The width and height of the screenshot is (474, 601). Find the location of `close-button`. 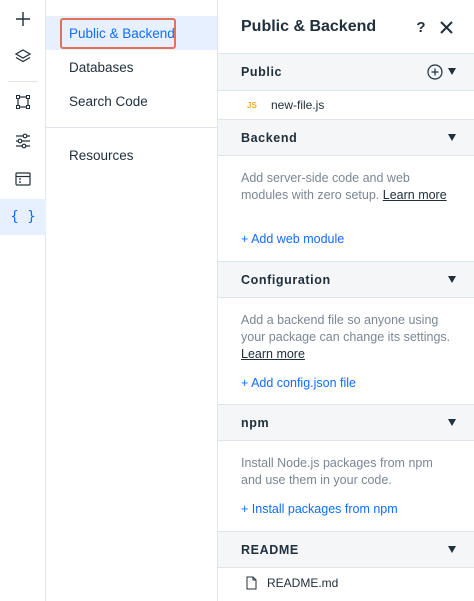

close-button is located at coordinates (446, 27).